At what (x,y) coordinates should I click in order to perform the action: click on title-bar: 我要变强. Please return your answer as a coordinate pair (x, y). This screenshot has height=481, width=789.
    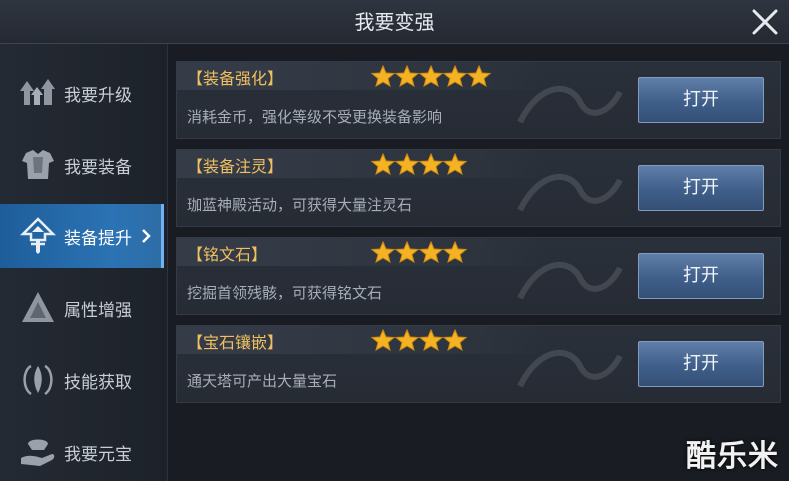
    Looking at the image, I should click on (394, 22).